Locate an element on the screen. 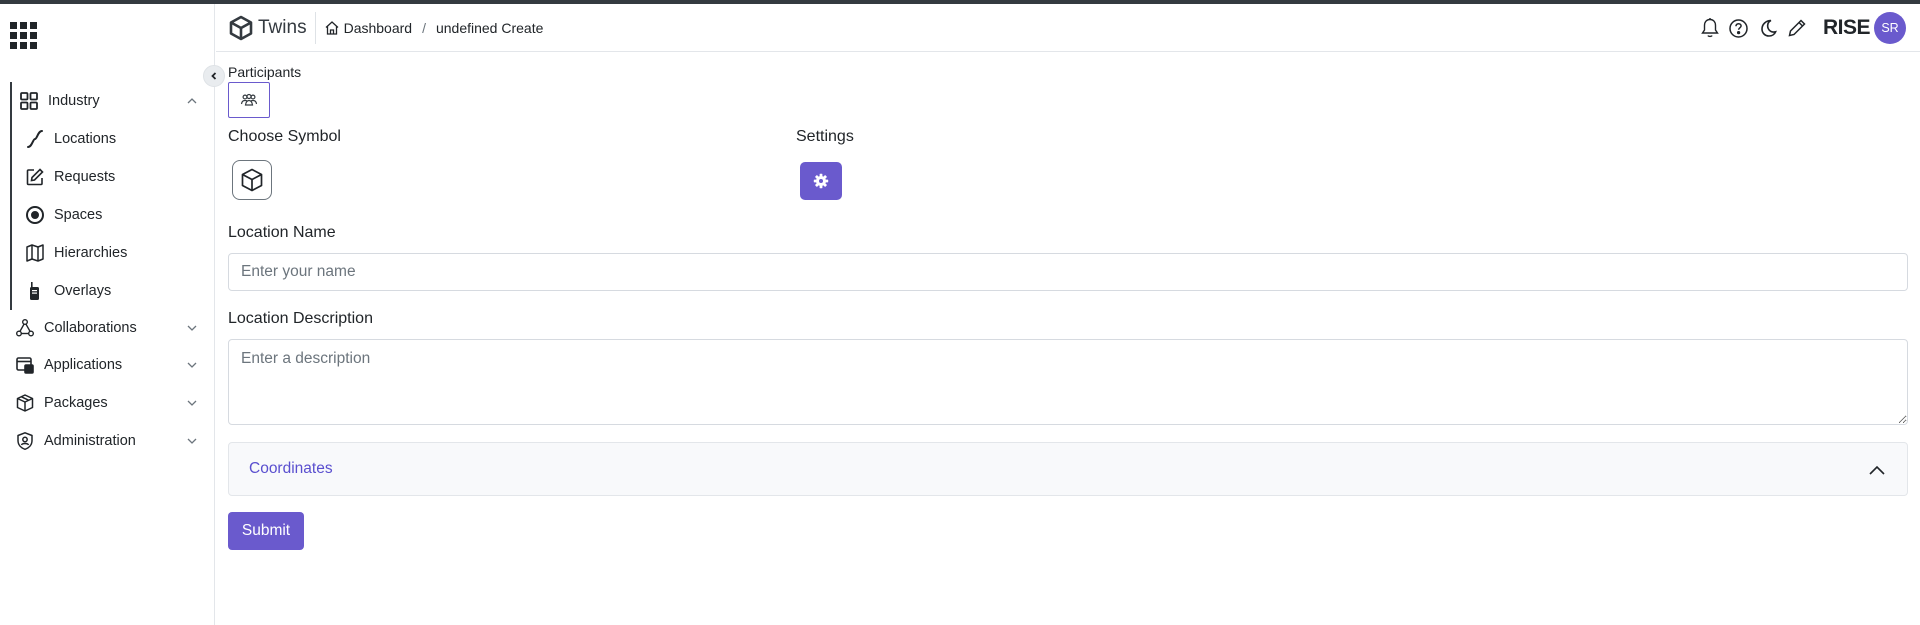 This screenshot has height=625, width=1920. sidebar-item-label: Spaces is located at coordinates (78, 215).